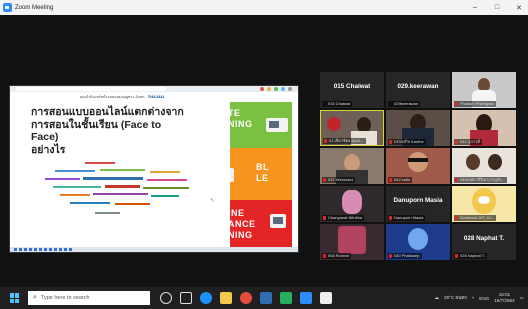 This screenshot has width=528, height=309. I want to click on participant-tile: 037 Weeraset, so click(352, 166).